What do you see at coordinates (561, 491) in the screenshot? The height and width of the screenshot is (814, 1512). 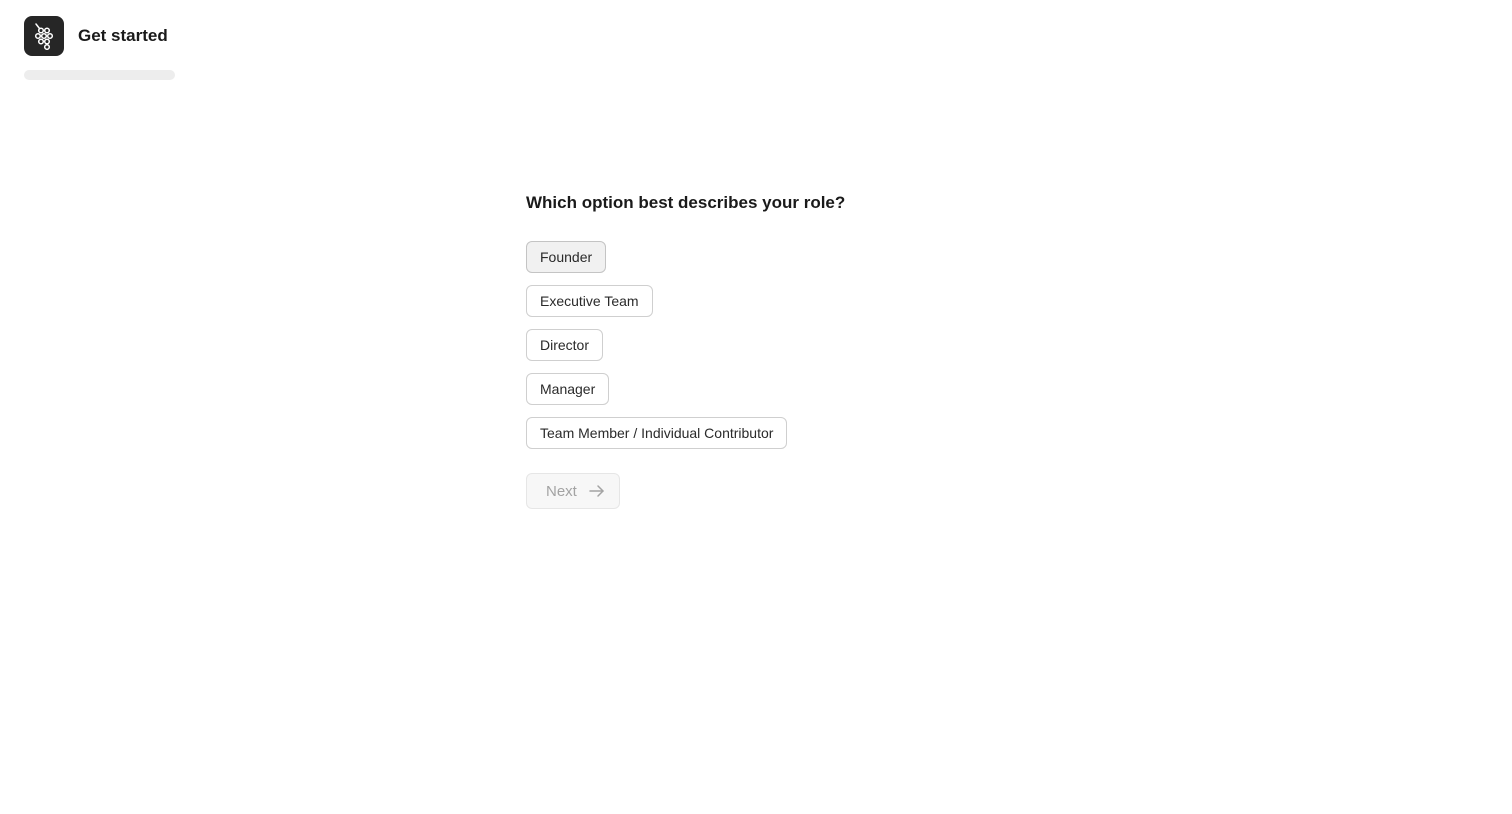 I see `next-button-label: Next` at bounding box center [561, 491].